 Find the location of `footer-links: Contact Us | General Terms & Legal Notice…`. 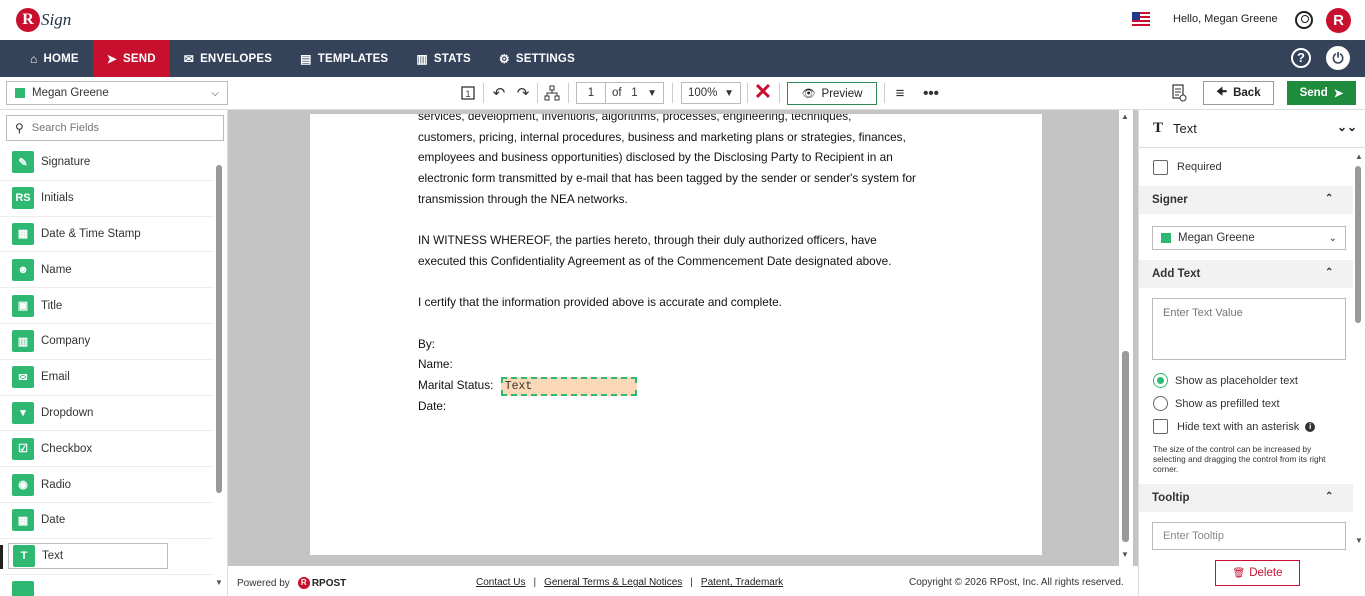

footer-links: Contact Us | General Terms & Legal Notice… is located at coordinates (629, 582).